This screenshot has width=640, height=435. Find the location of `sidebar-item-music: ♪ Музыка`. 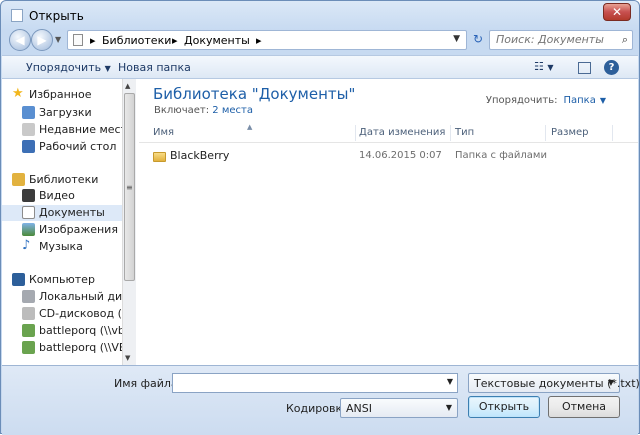

sidebar-item-music: ♪ Музыка is located at coordinates (62, 247).